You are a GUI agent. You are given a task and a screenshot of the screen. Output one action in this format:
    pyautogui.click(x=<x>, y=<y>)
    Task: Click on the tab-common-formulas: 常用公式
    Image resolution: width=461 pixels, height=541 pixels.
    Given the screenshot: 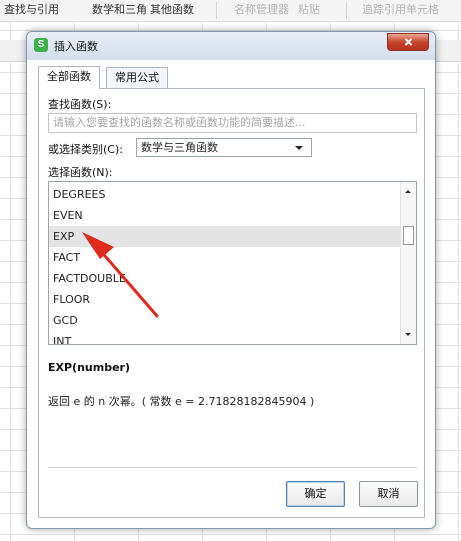 What is the action you would take?
    pyautogui.click(x=137, y=77)
    